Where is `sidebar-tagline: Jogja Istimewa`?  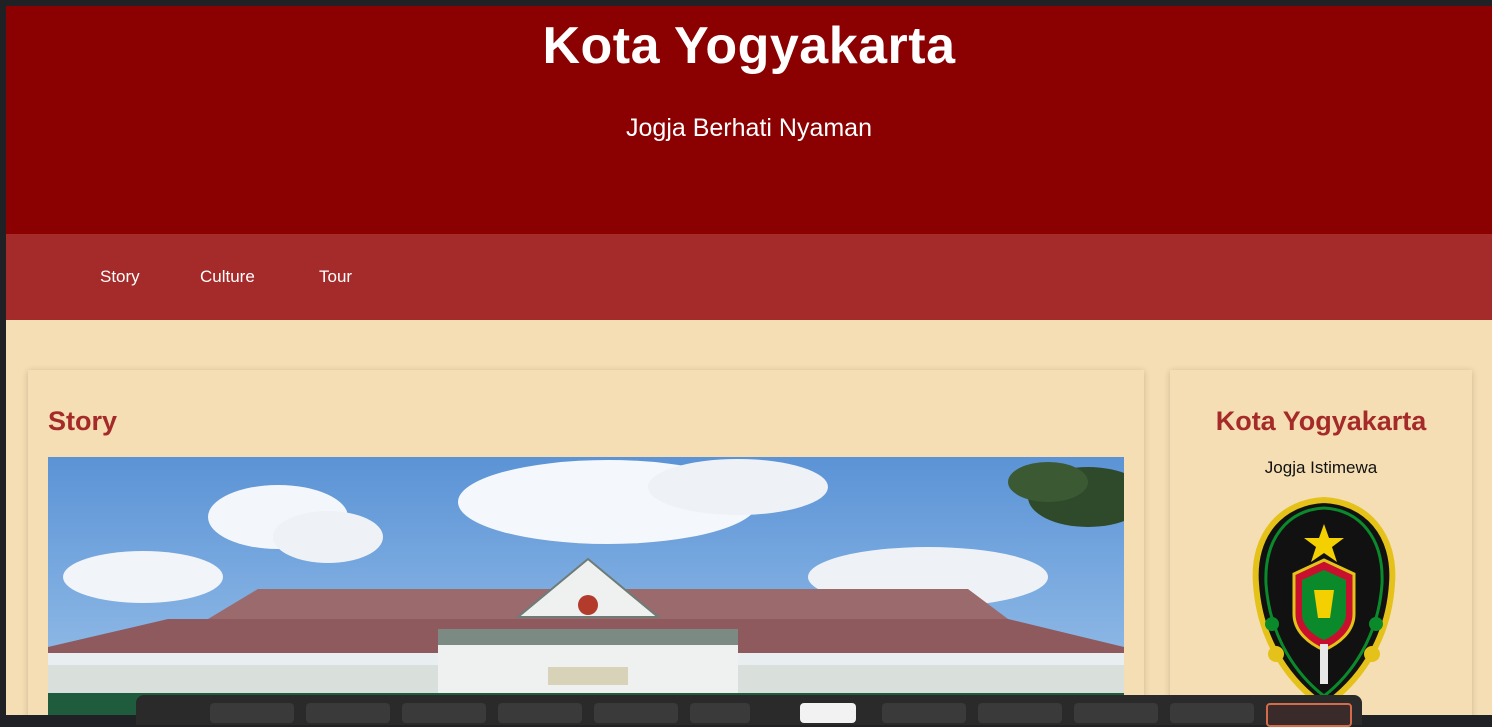 sidebar-tagline: Jogja Istimewa is located at coordinates (1321, 467).